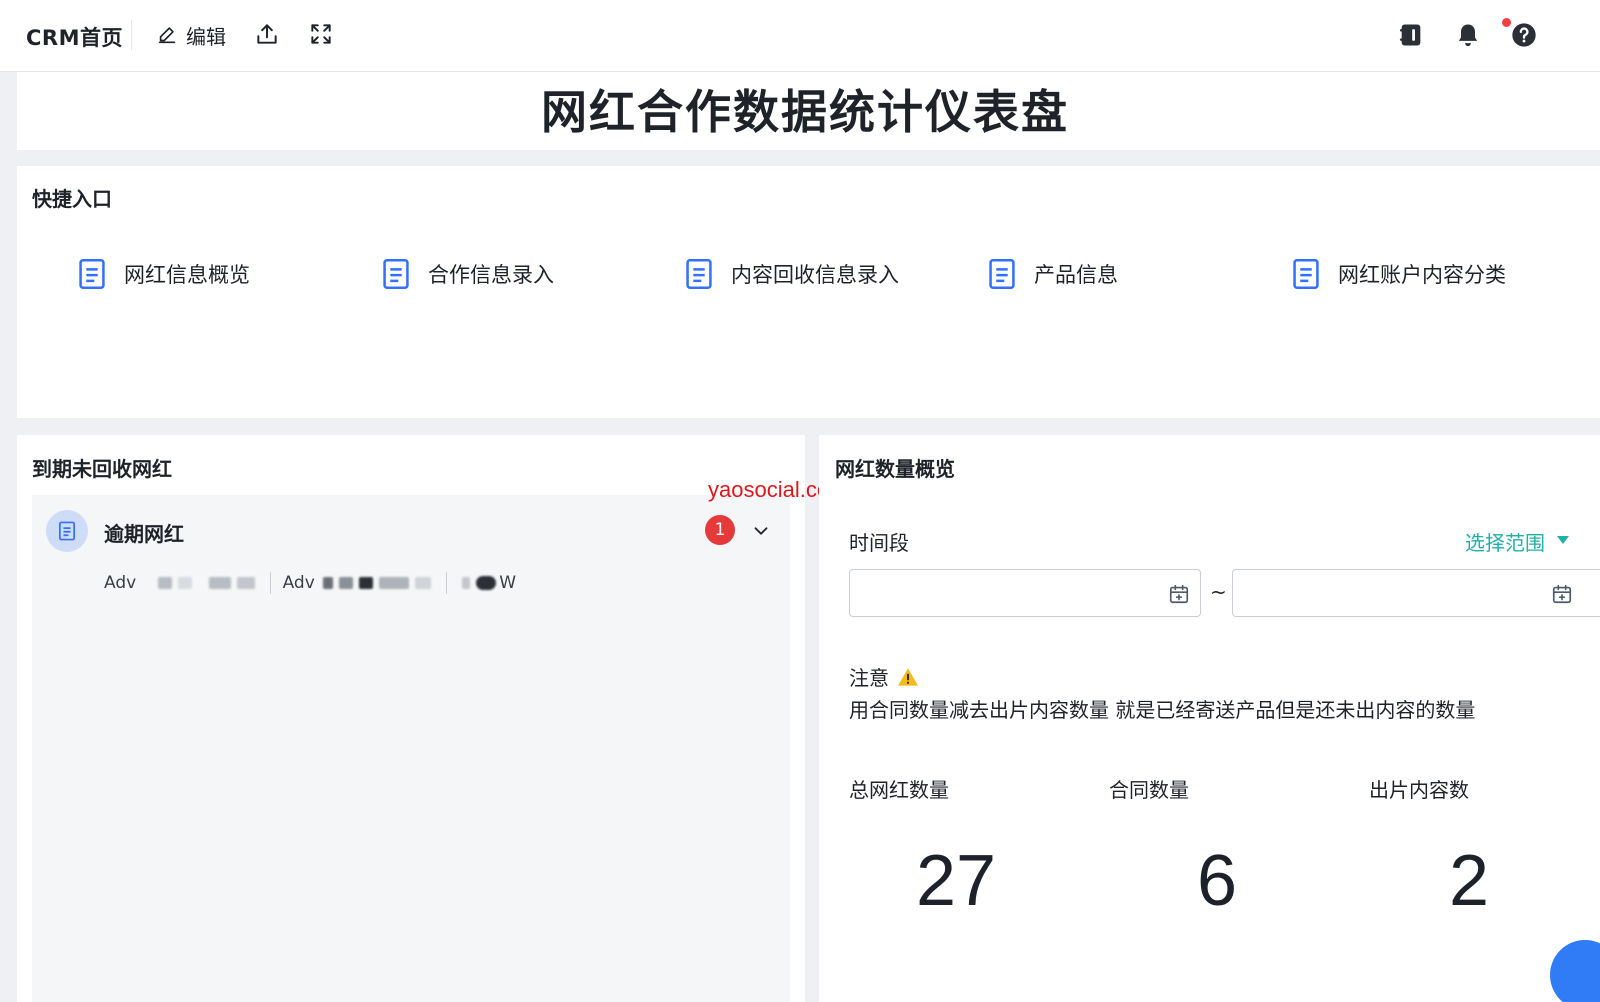  I want to click on app-title: CRM首页, so click(74, 37).